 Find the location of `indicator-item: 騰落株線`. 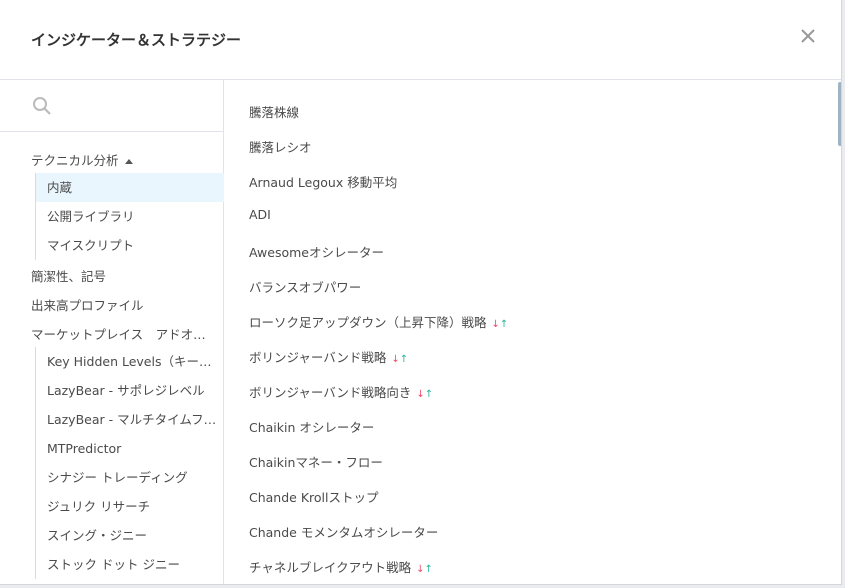

indicator-item: 騰落株線 is located at coordinates (274, 111).